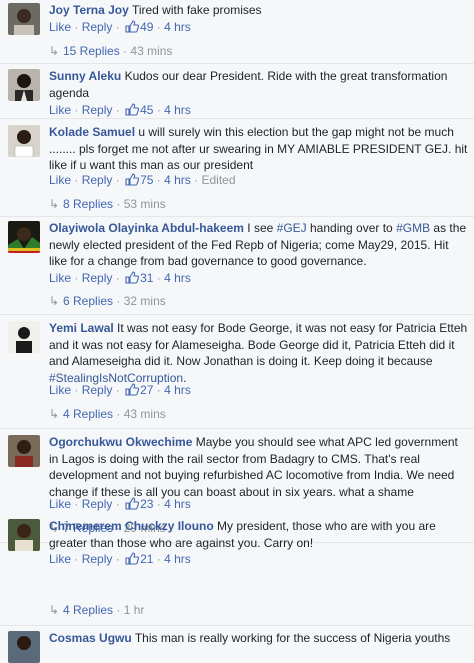 Image resolution: width=474 pixels, height=663 pixels. What do you see at coordinates (92, 132) in the screenshot?
I see `comment-author: Kolade Samuel` at bounding box center [92, 132].